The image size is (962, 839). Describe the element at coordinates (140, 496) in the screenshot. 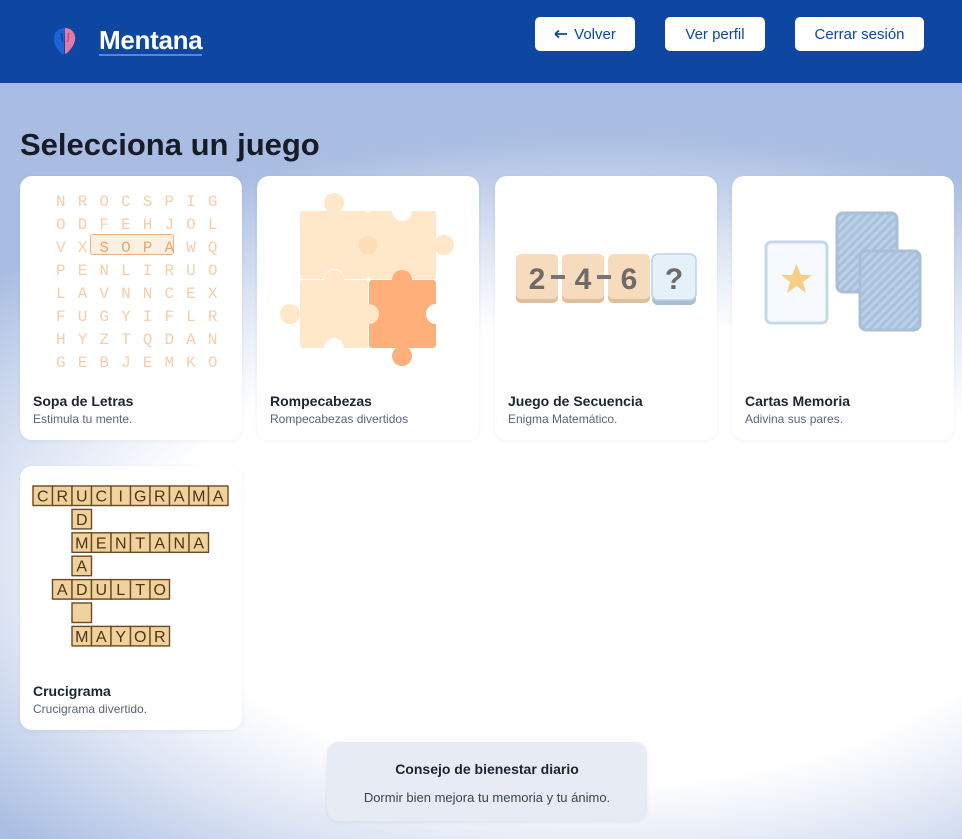

I see `crossword-tile: G` at that location.